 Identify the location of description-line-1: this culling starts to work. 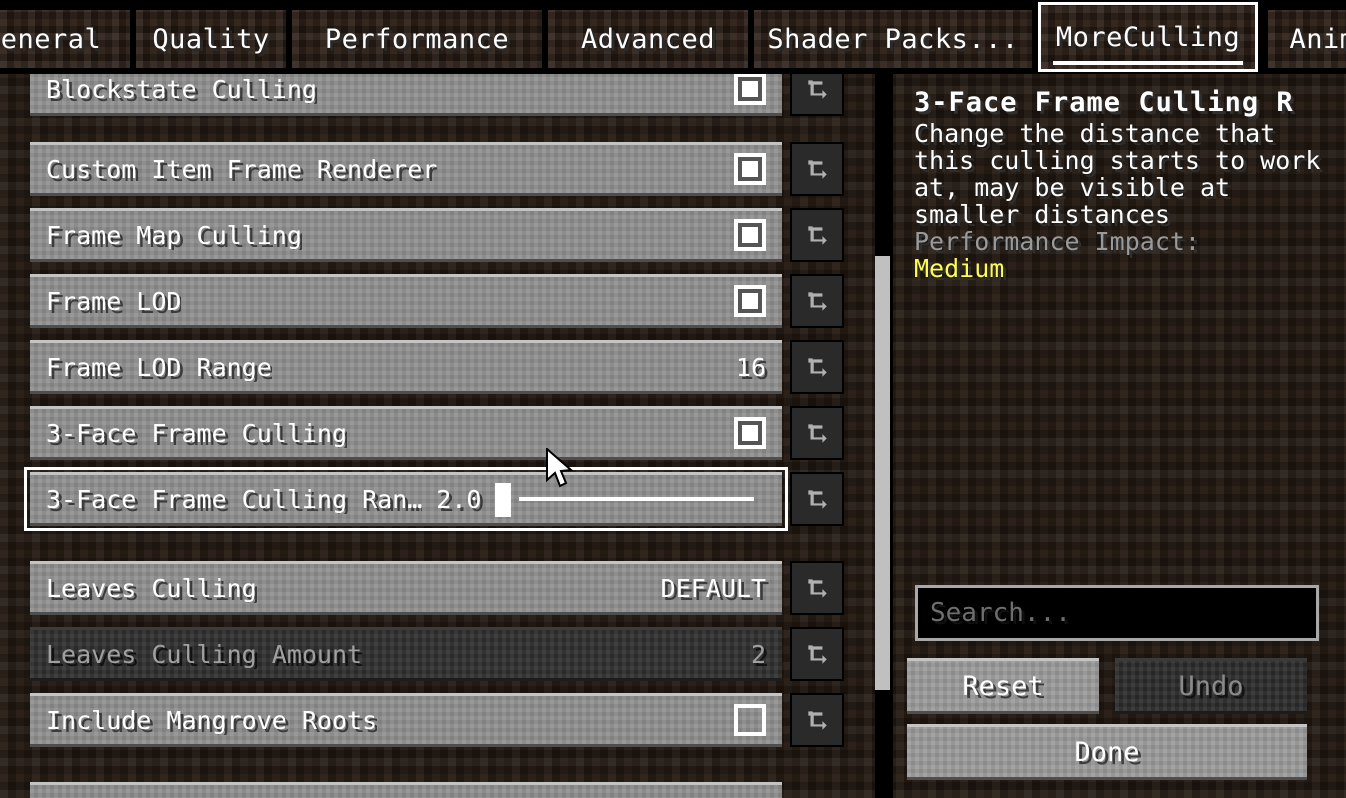
(1117, 160).